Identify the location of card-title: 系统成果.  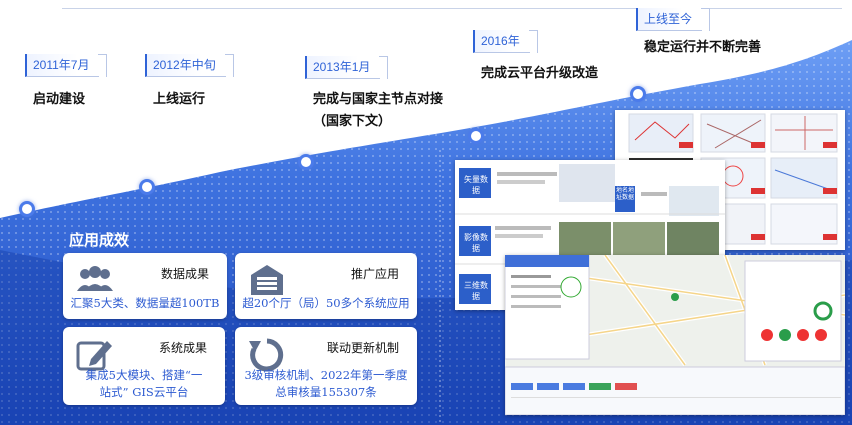
(182, 348).